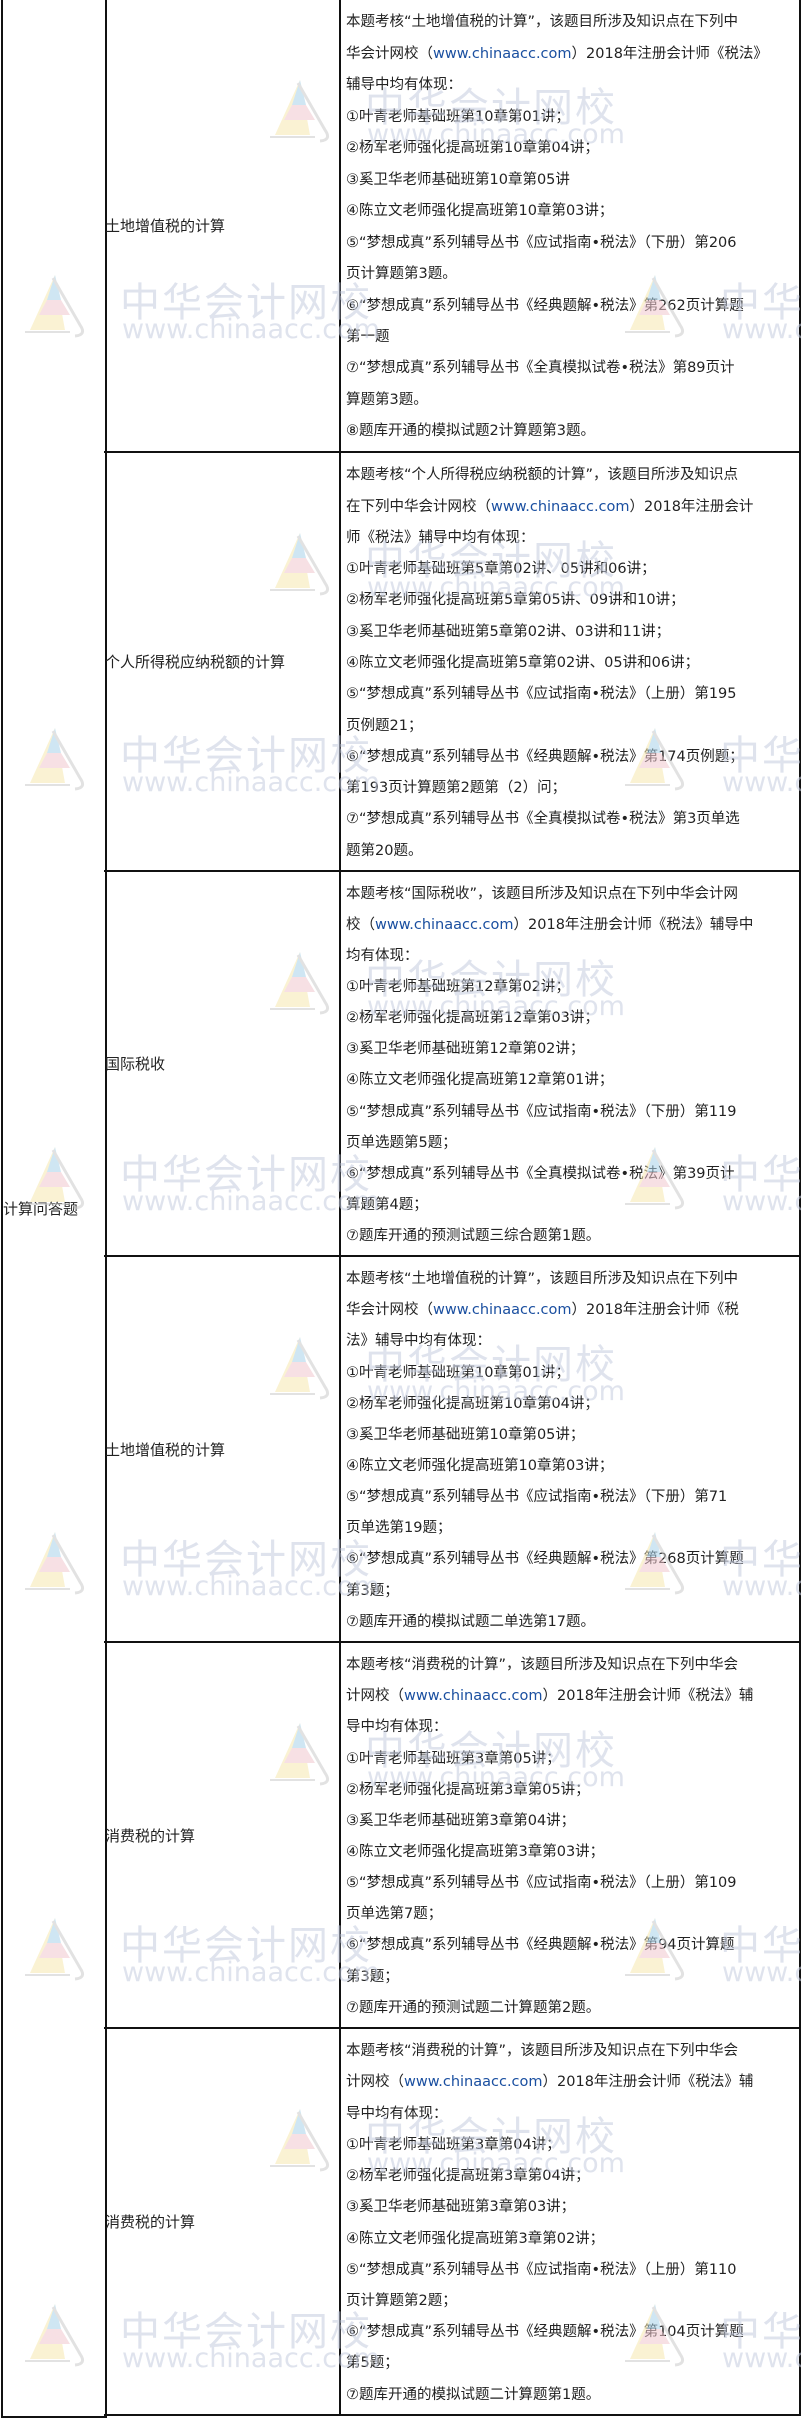  I want to click on topic-cell: 国际税收, so click(222, 1063).